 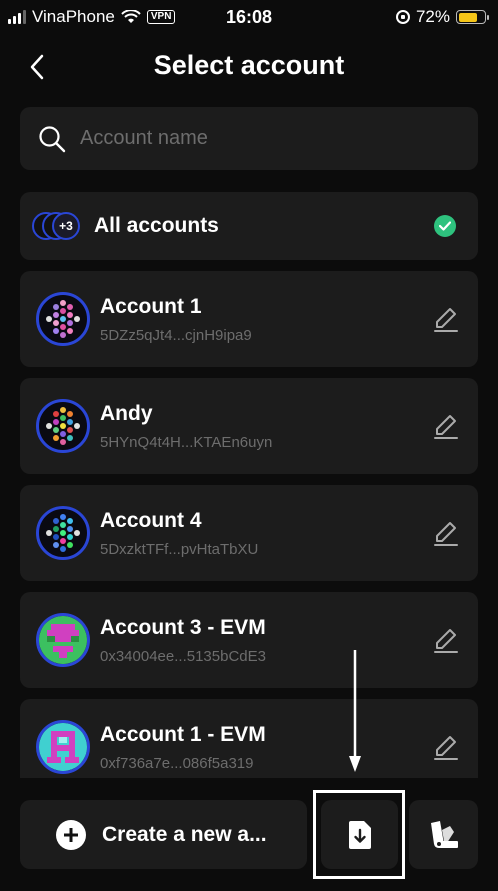 What do you see at coordinates (131, 16) in the screenshot?
I see `wifi-icon` at bounding box center [131, 16].